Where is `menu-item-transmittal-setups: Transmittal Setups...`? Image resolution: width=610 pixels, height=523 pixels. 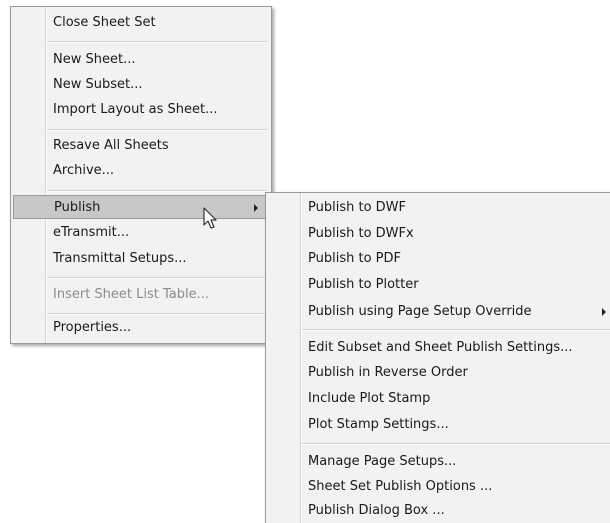
menu-item-transmittal-setups: Transmittal Setups... is located at coordinates (141, 259).